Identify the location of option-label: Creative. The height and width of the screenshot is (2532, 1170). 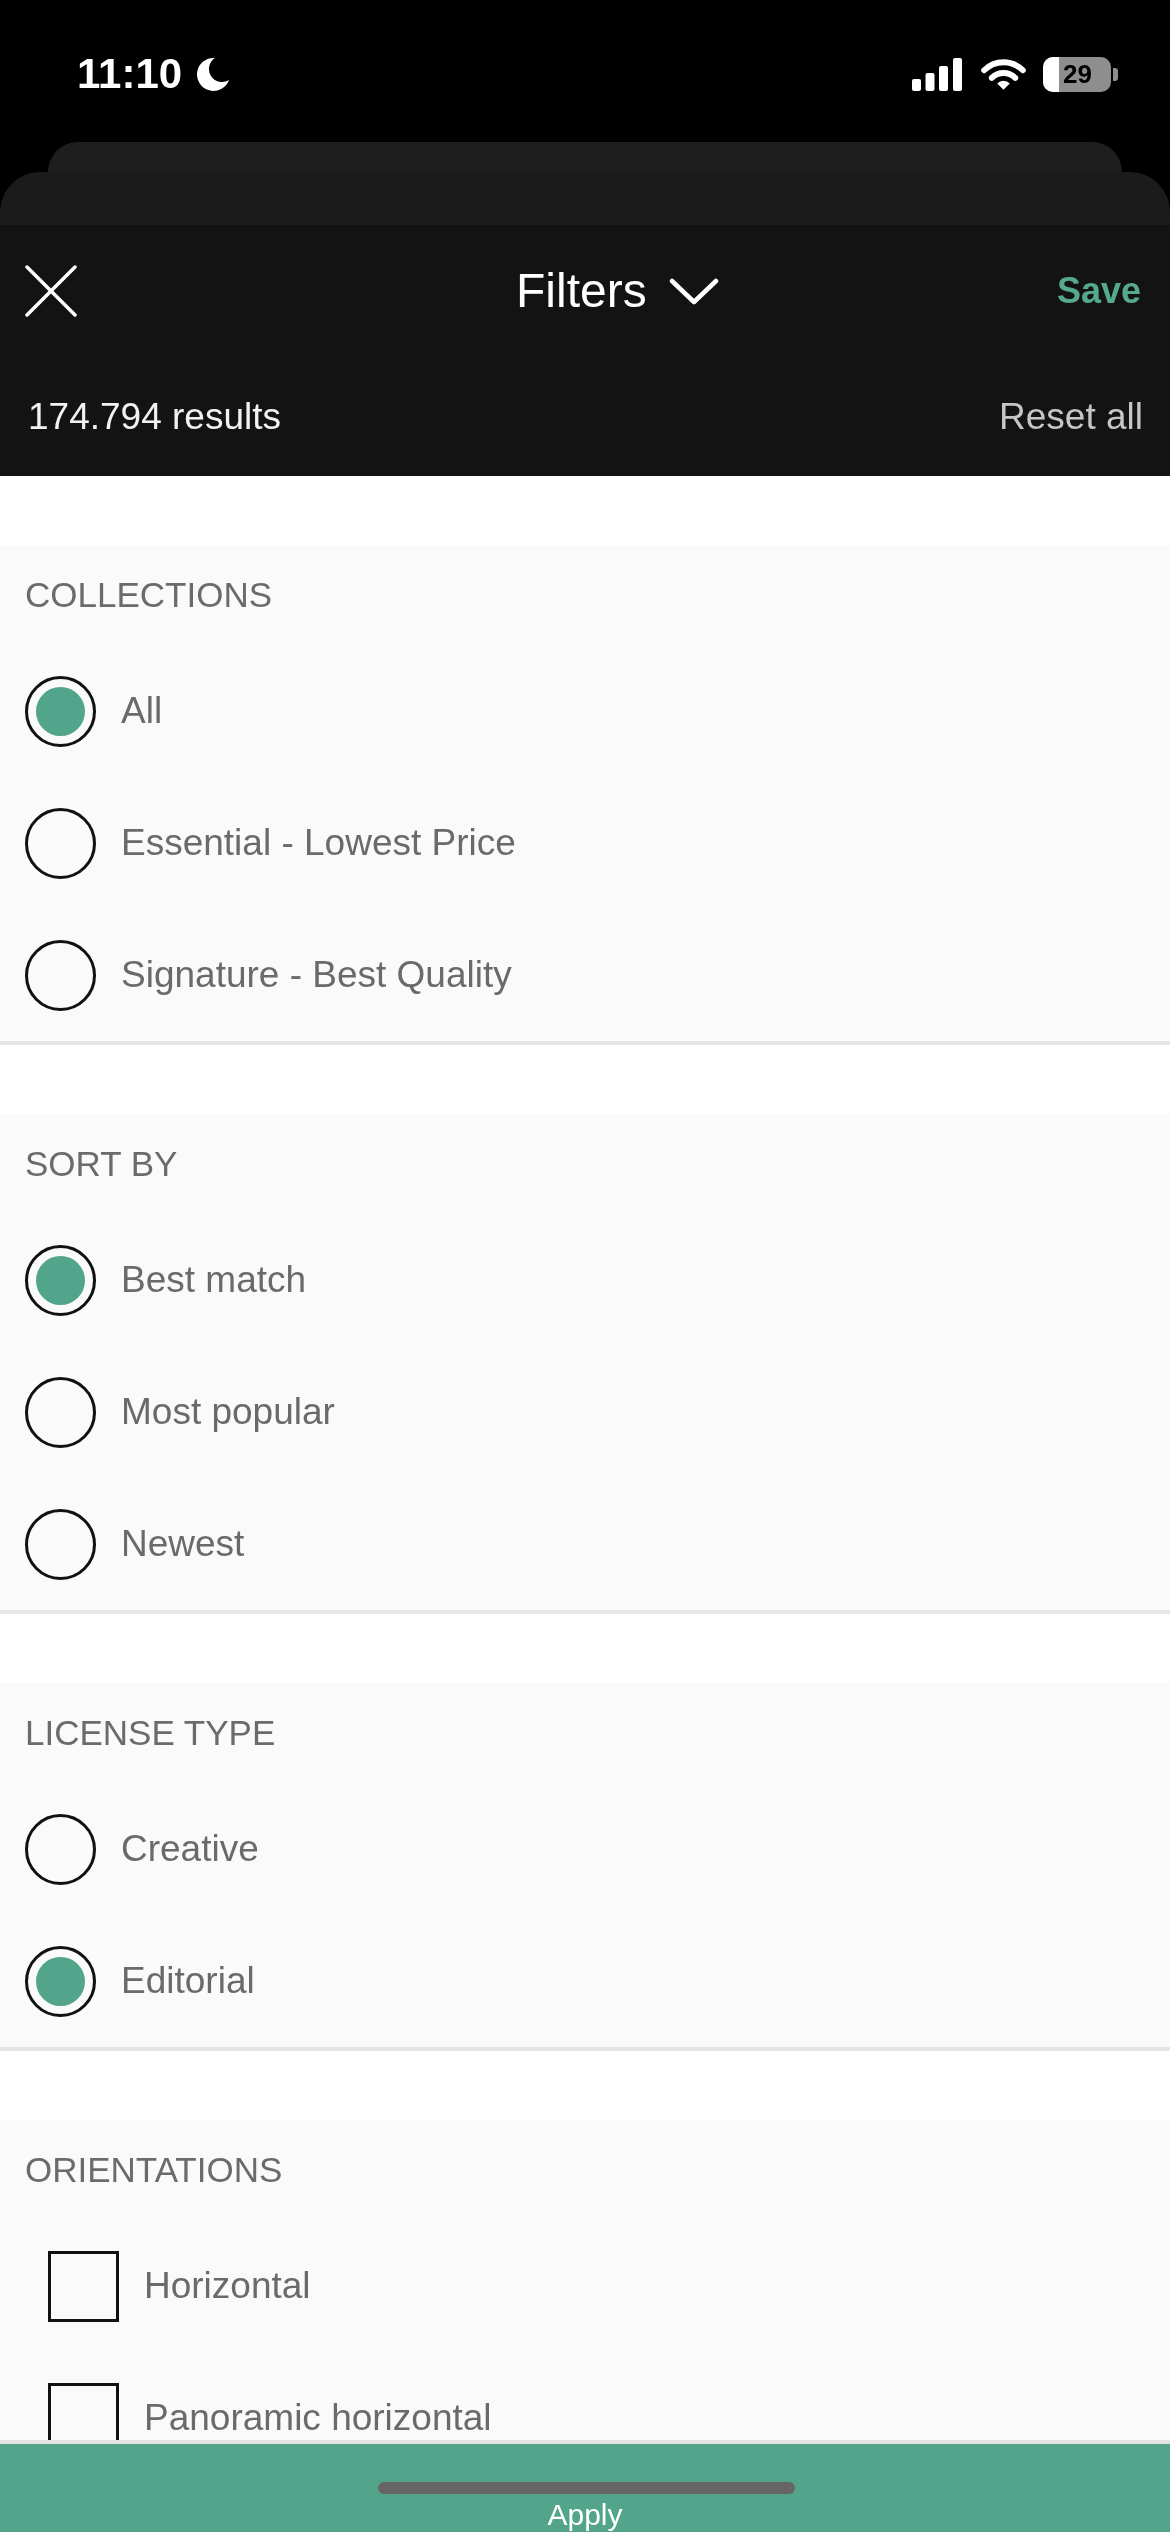
(190, 1849).